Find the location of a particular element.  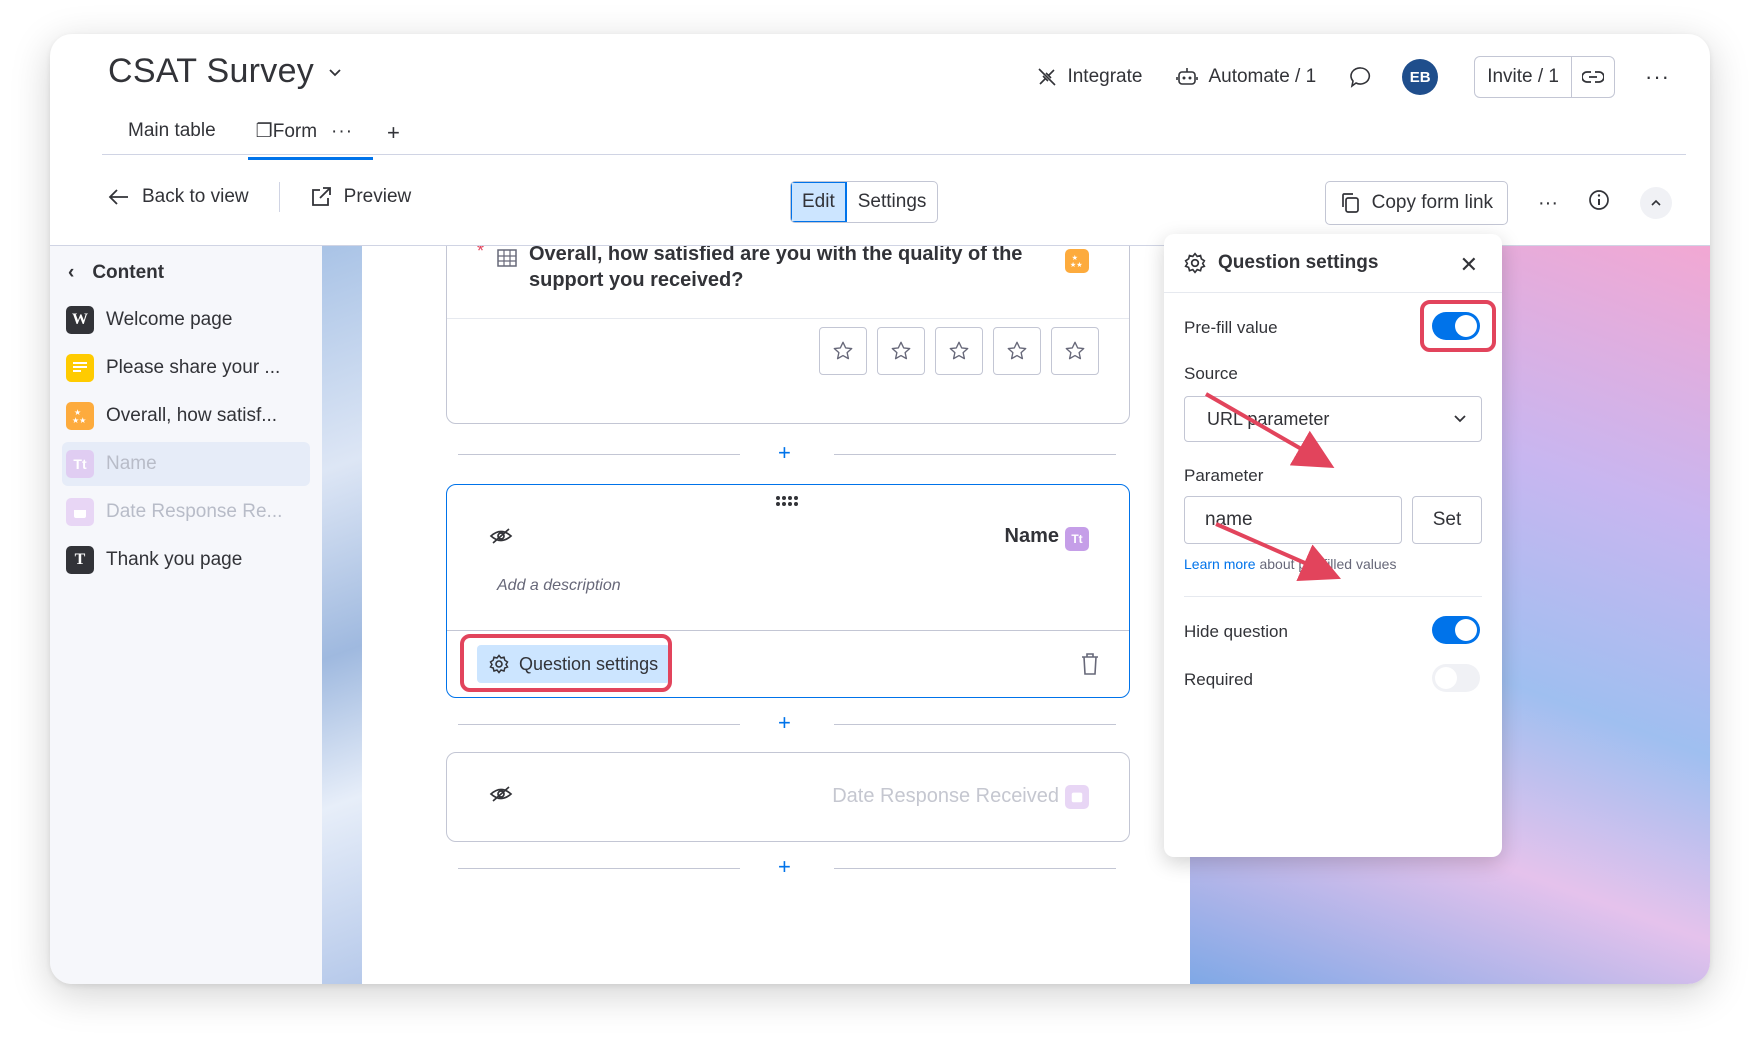

header-actions: Integrate Automate / 1 EB Invite / 1 ··· is located at coordinates (1336, 77).